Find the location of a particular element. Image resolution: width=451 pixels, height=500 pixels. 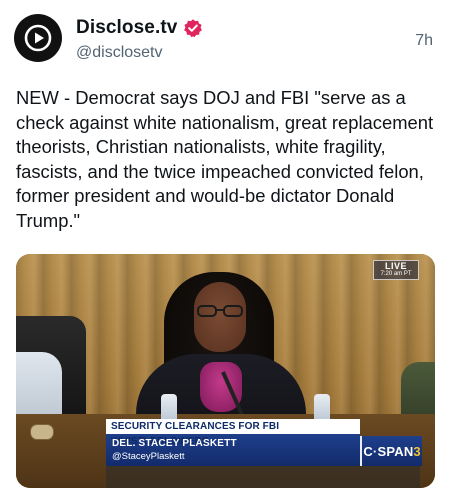

live-indicator: LIVE 7:20 am PT is located at coordinates (396, 270).